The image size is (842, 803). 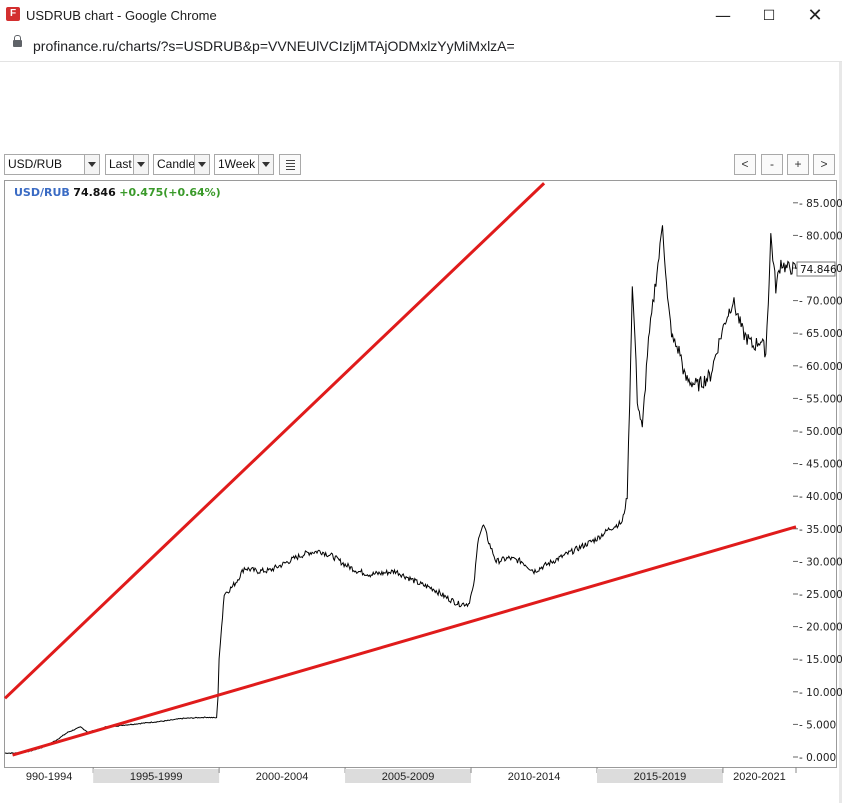 I want to click on y-tick-label: - 55.000, so click(x=820, y=399).